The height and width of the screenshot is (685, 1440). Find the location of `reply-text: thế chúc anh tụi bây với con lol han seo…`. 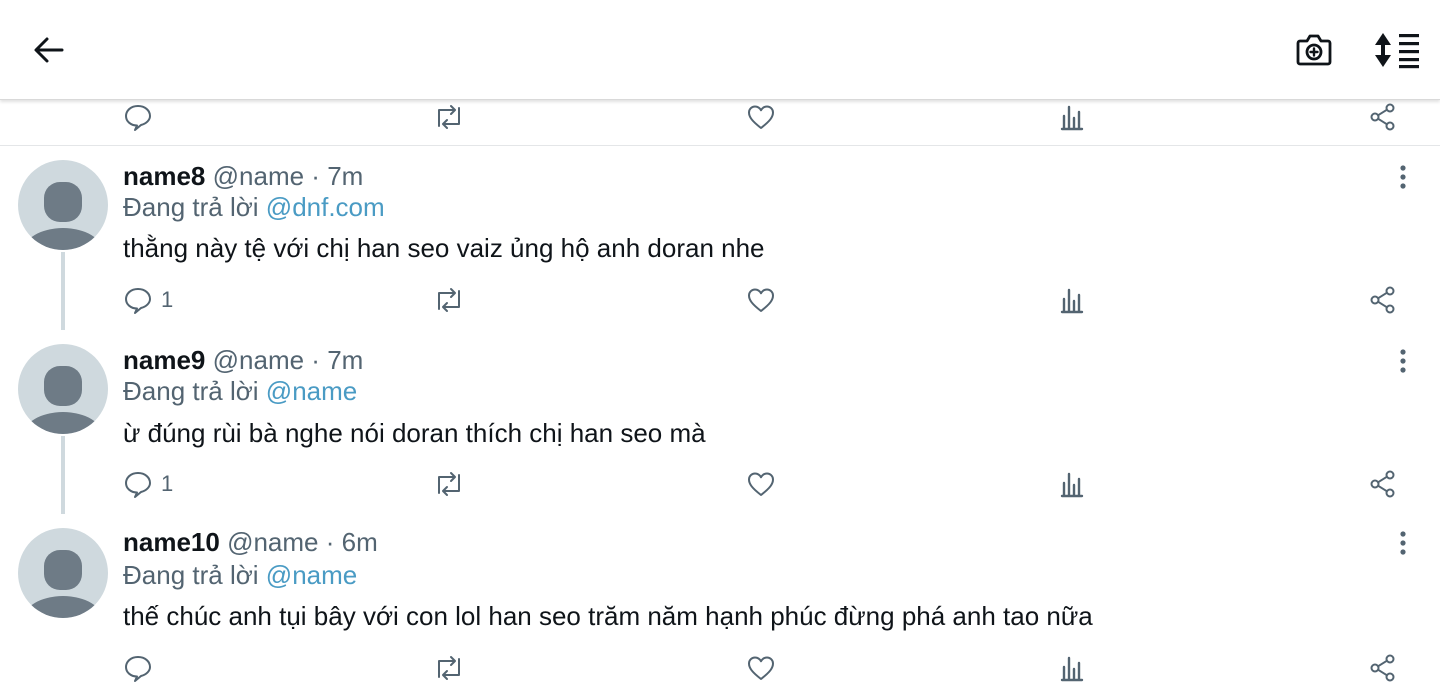

reply-text: thế chúc anh tụi bây với con lol han seo… is located at coordinates (608, 616).